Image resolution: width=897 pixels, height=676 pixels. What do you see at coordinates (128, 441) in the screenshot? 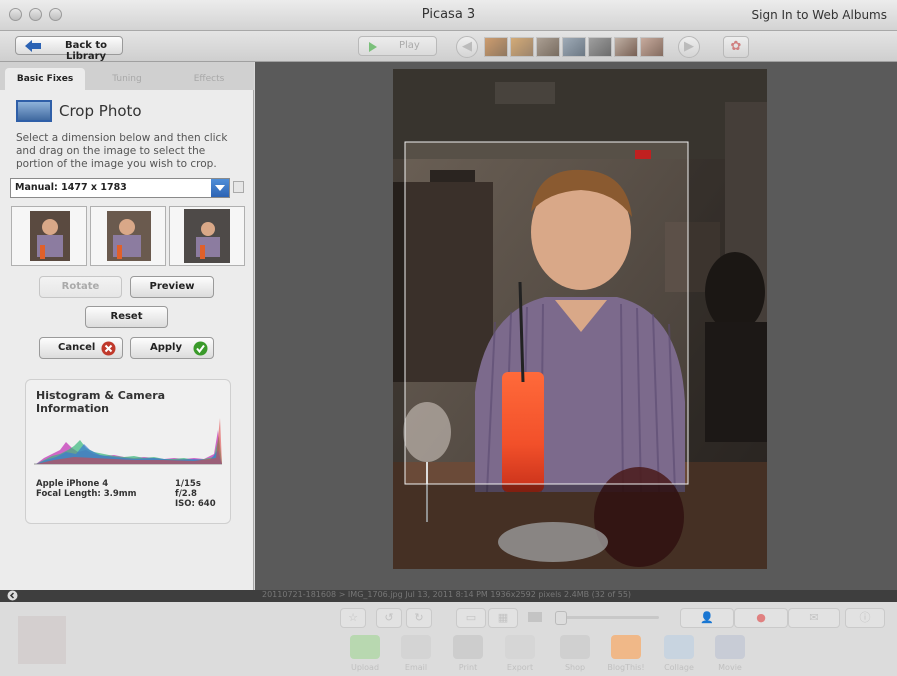
I see `histogram-graph` at bounding box center [128, 441].